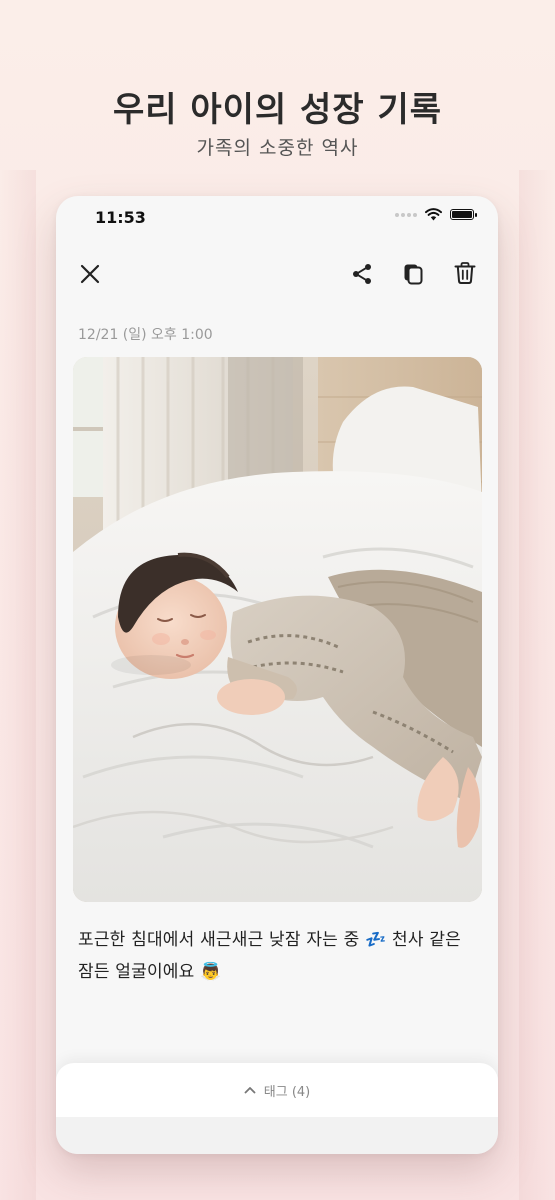 The image size is (555, 1200). What do you see at coordinates (413, 274) in the screenshot?
I see `copy-icon` at bounding box center [413, 274].